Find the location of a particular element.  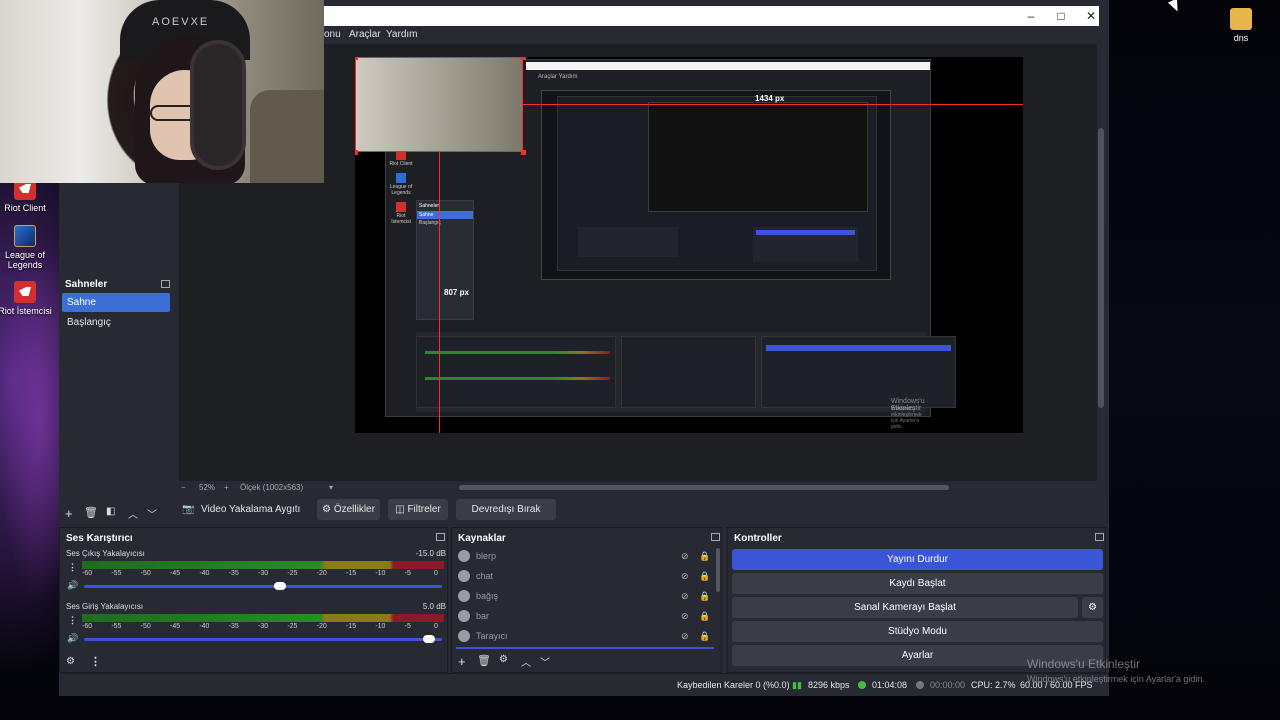

menu-item-scene-collection: onu is located at coordinates (332, 34).